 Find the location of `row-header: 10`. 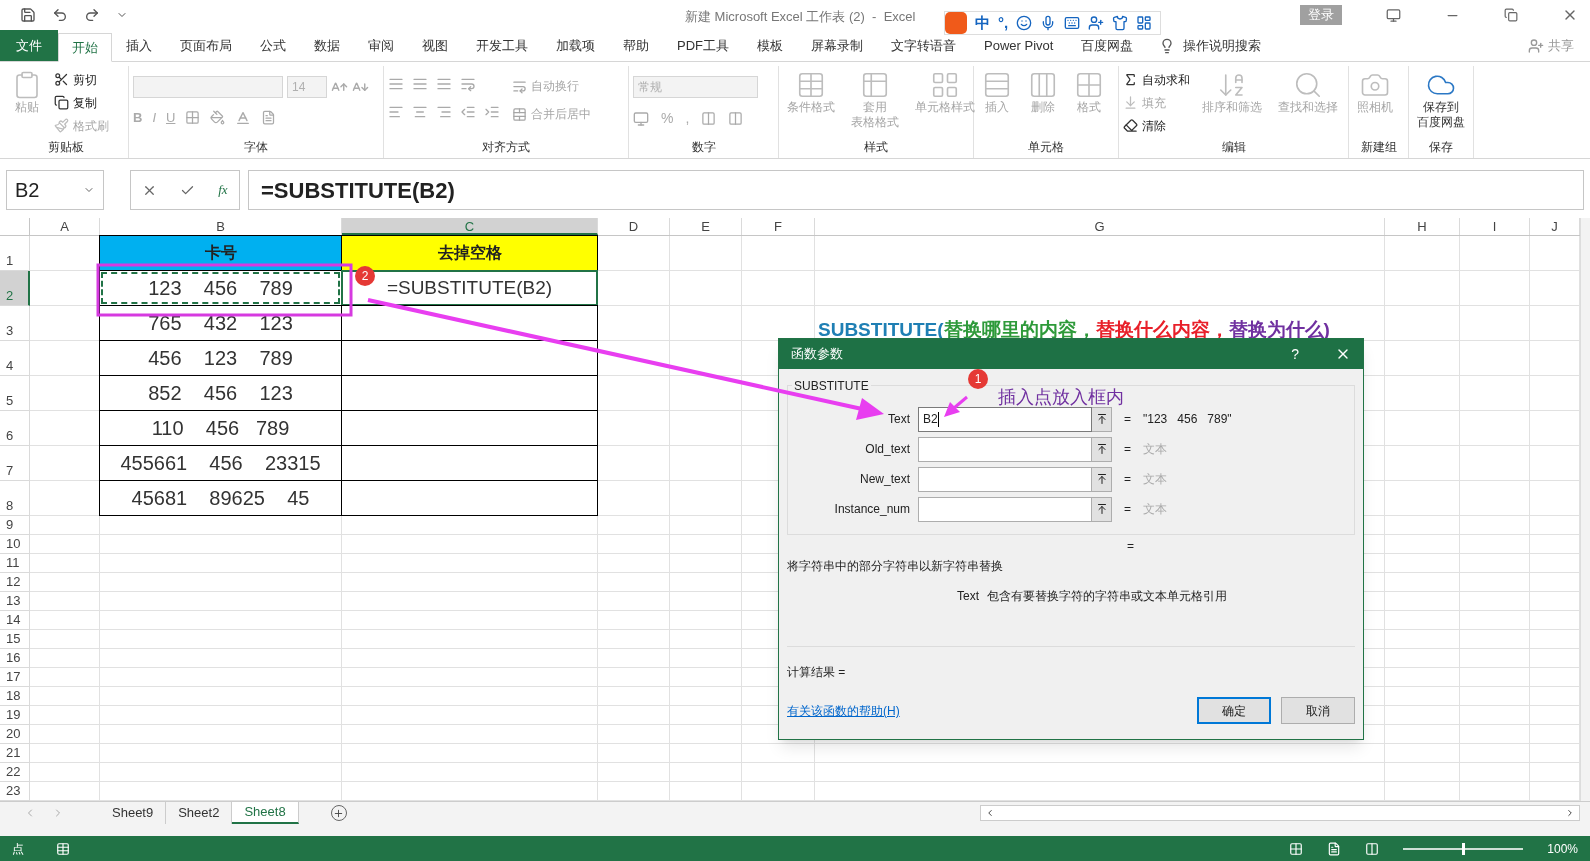

row-header: 10 is located at coordinates (15, 544).